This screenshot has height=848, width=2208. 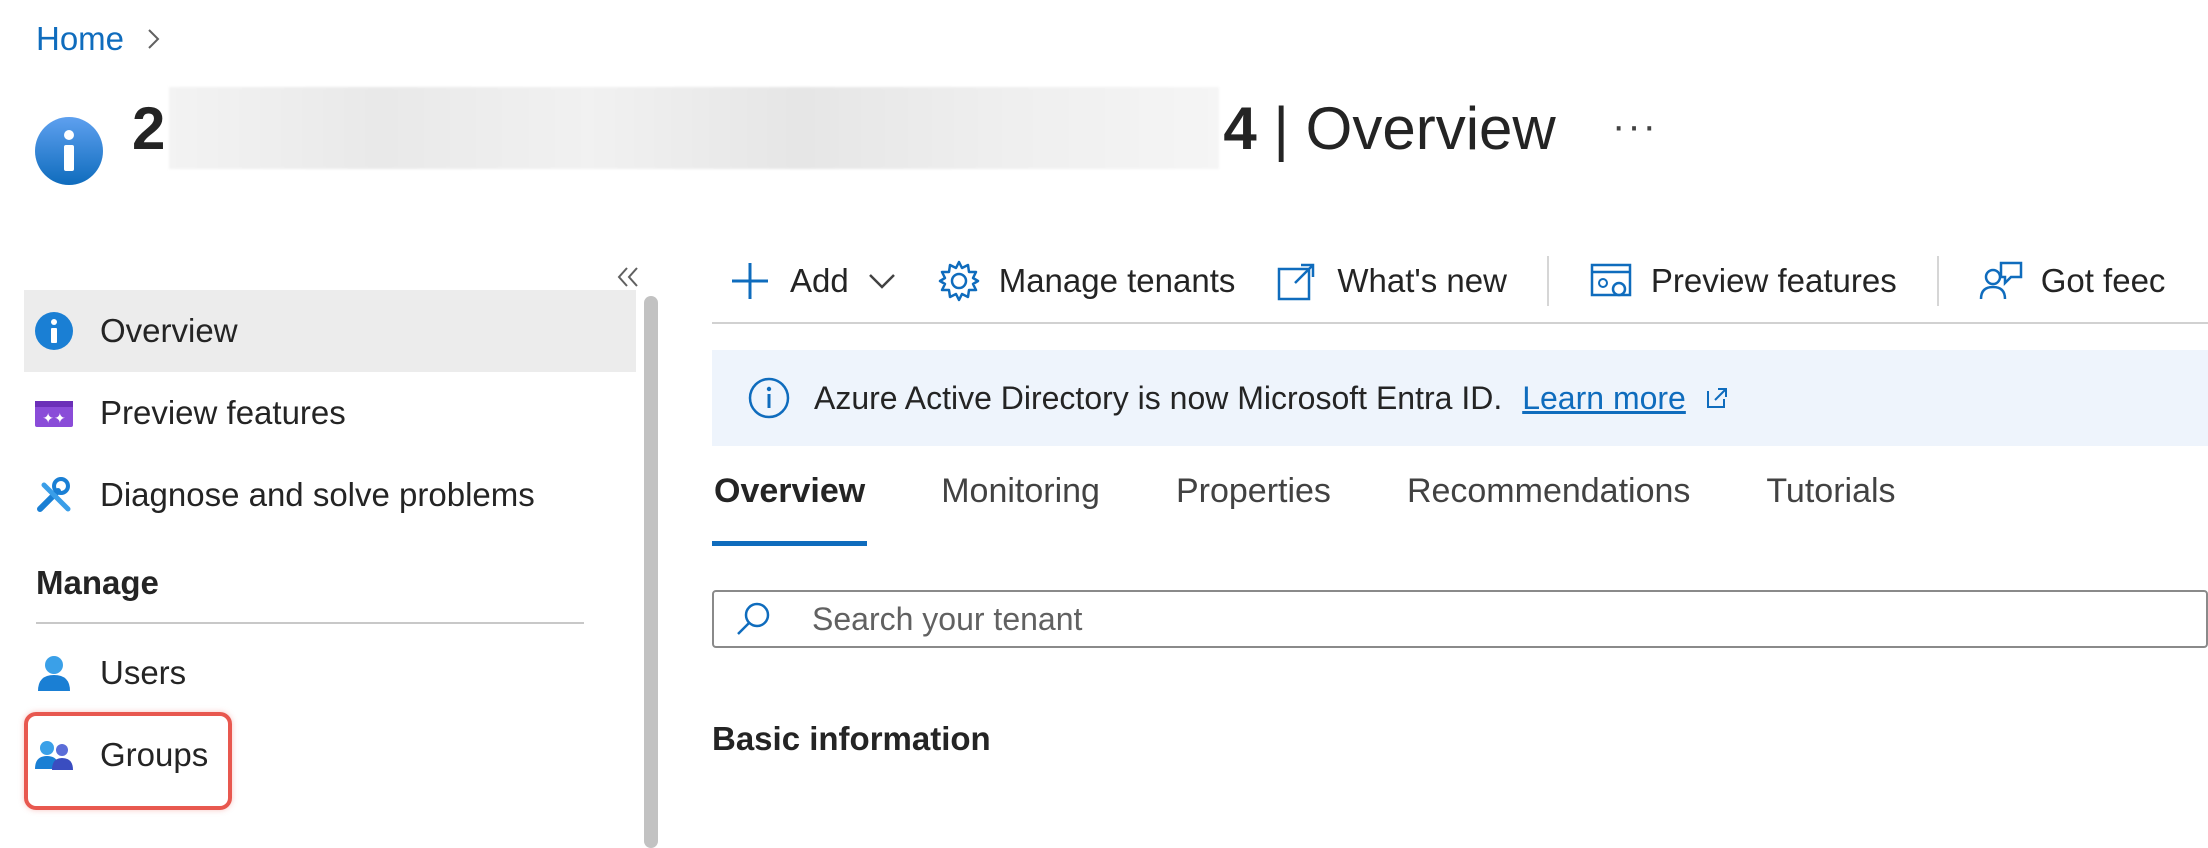 What do you see at coordinates (958, 281) in the screenshot?
I see `gear-icon` at bounding box center [958, 281].